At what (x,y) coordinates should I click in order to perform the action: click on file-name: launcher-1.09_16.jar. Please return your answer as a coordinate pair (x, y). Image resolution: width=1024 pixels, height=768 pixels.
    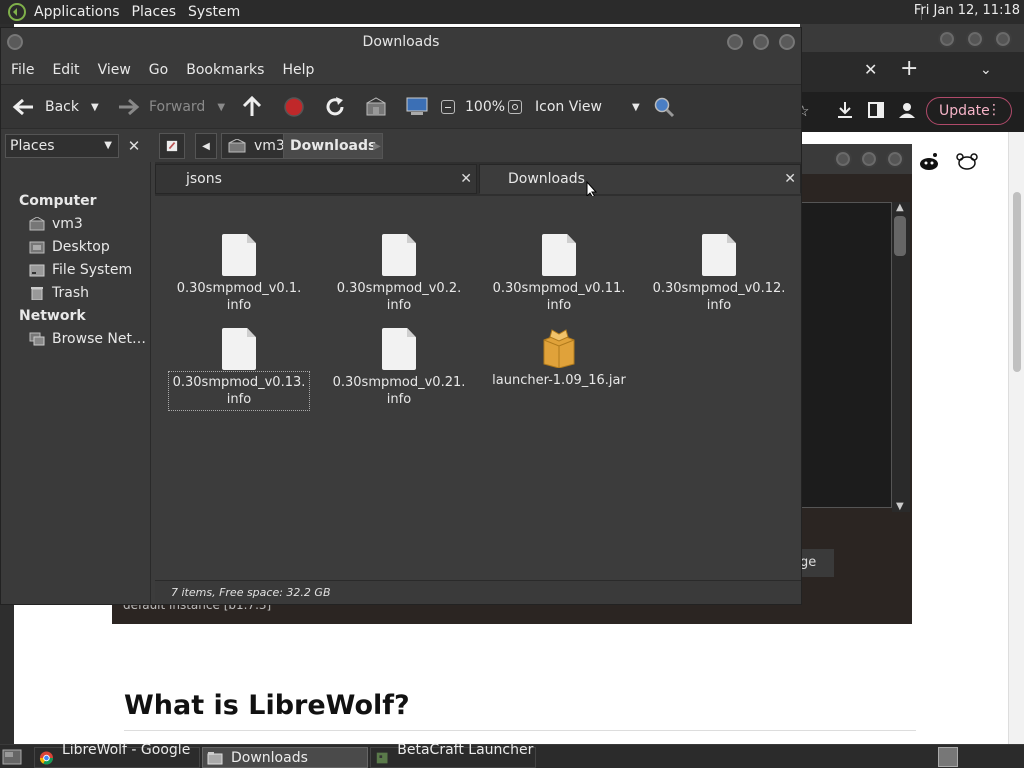
    Looking at the image, I should click on (559, 380).